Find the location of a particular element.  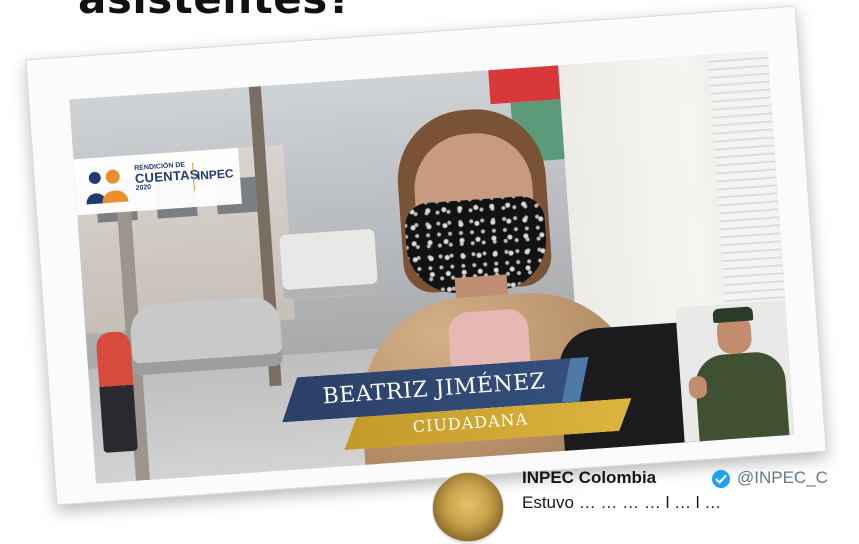

store-sign is located at coordinates (524, 85).